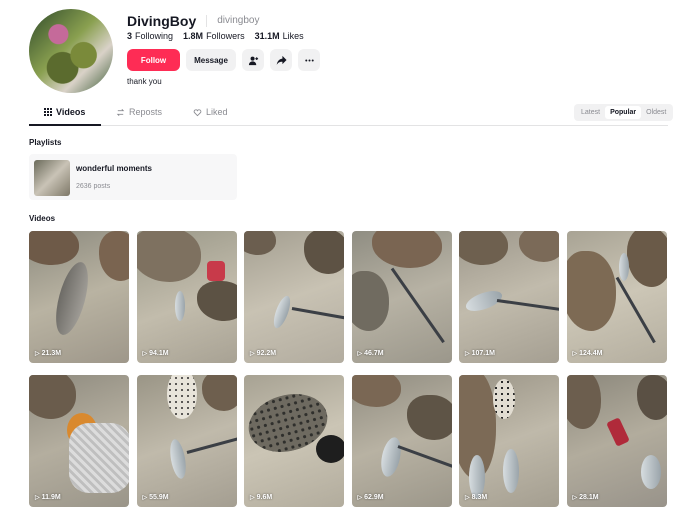 The image size is (680, 509). I want to click on video-card: ▷ 124.4M, so click(616, 297).